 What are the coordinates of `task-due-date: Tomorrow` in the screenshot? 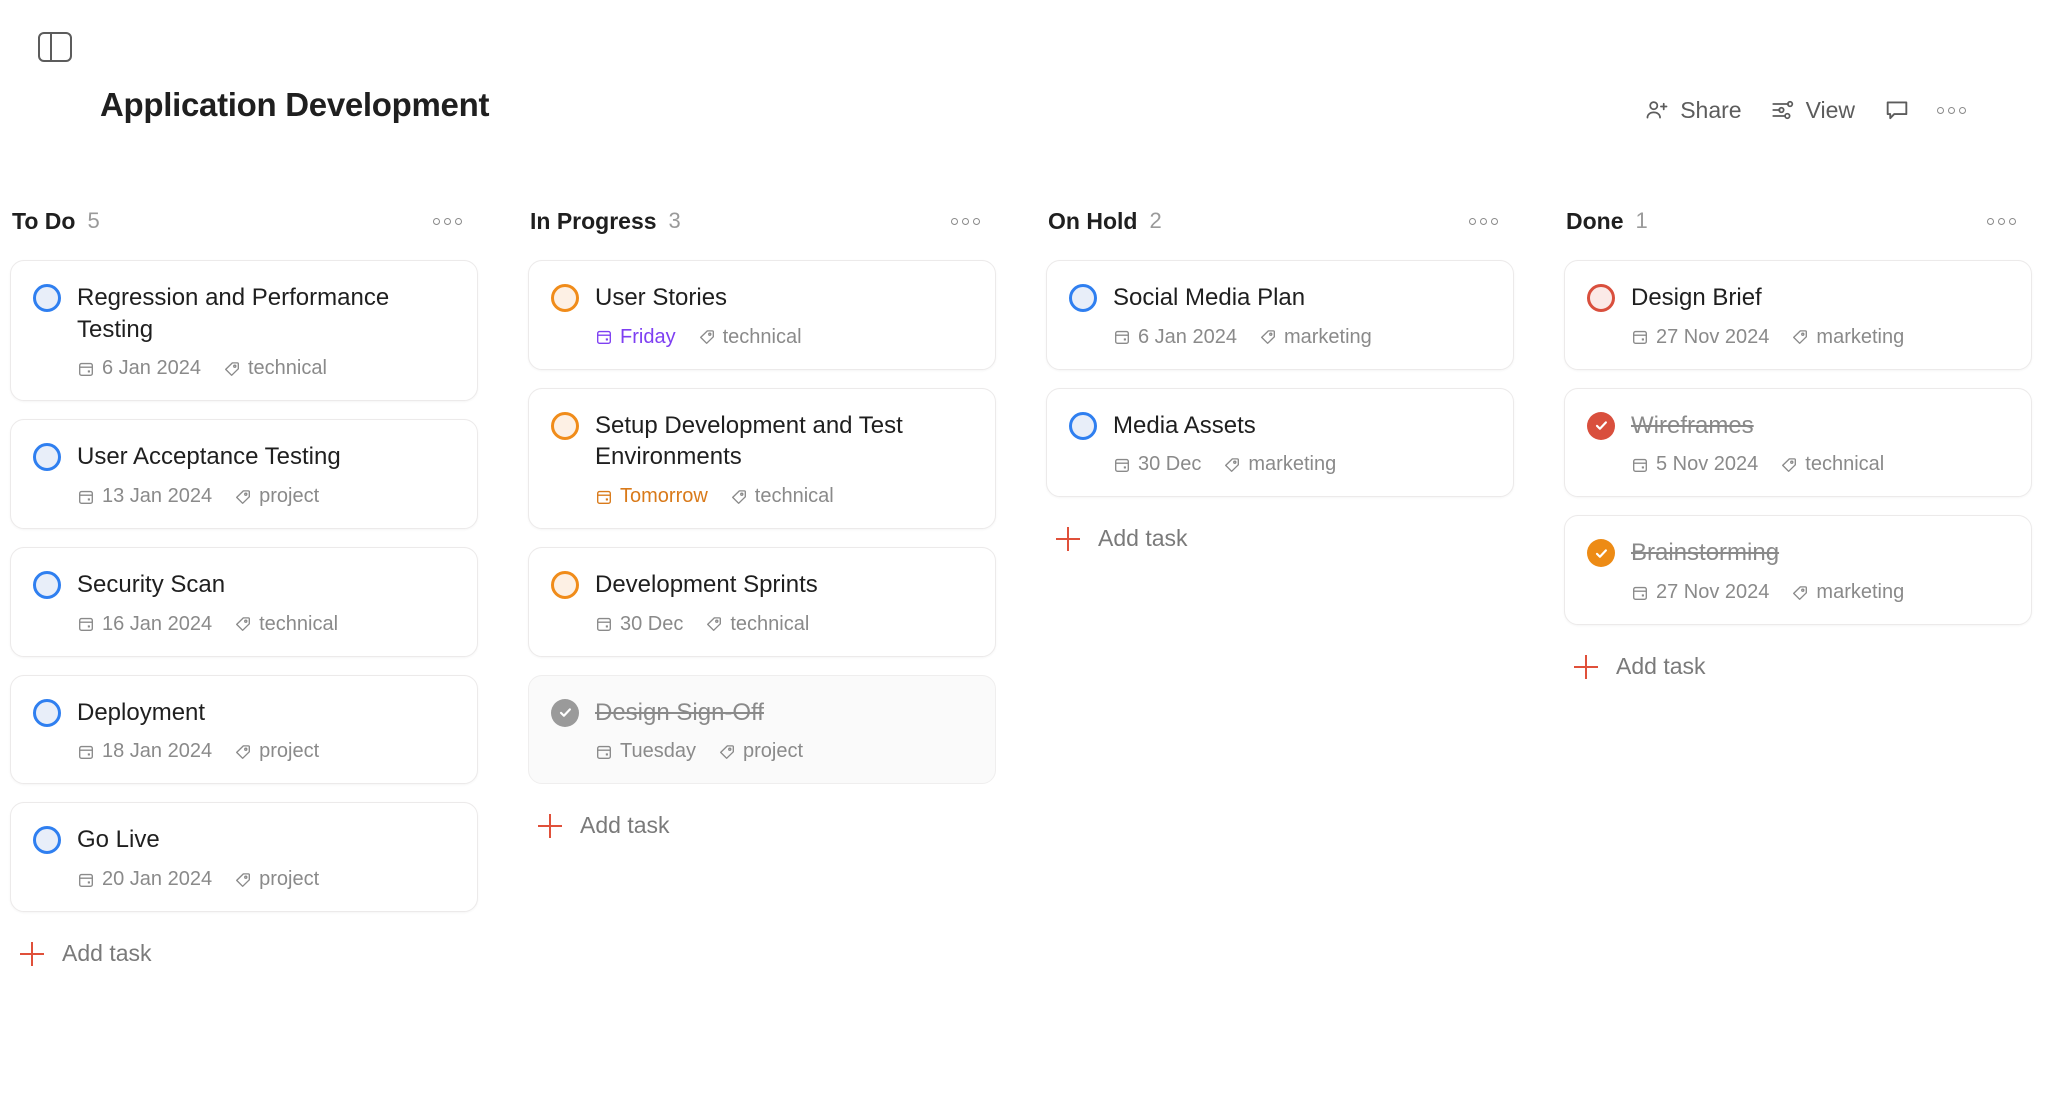 It's located at (651, 496).